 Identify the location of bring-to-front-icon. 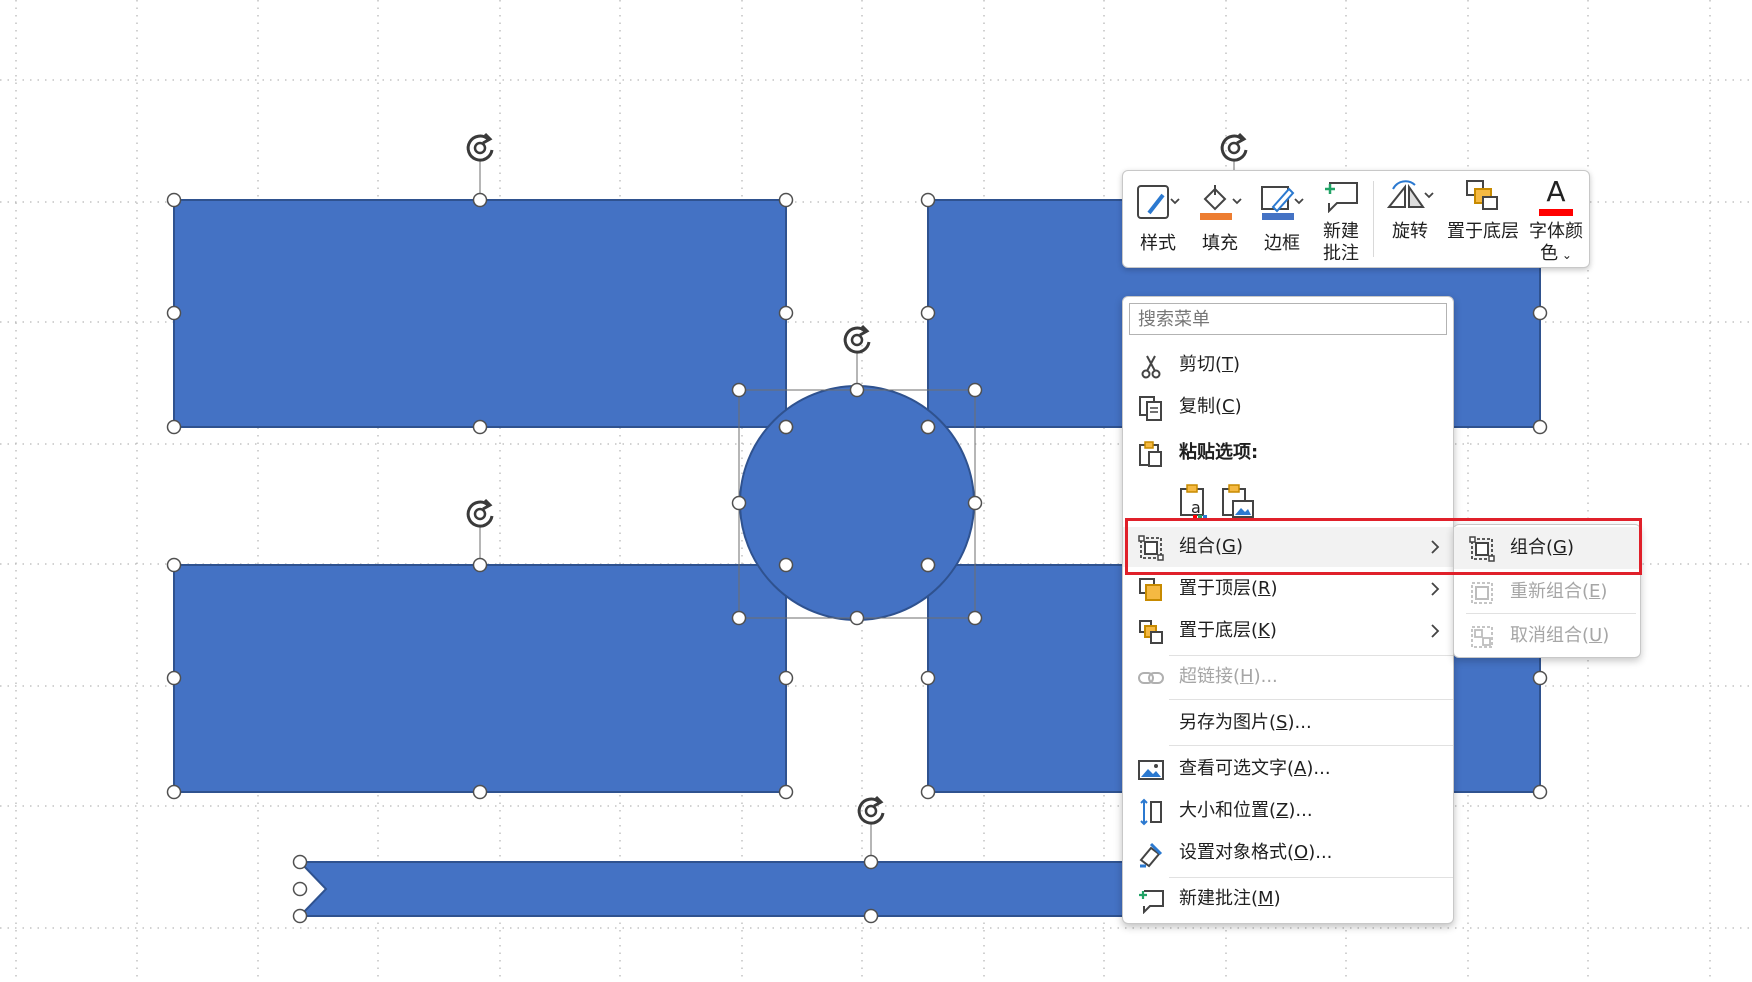
(1150, 589).